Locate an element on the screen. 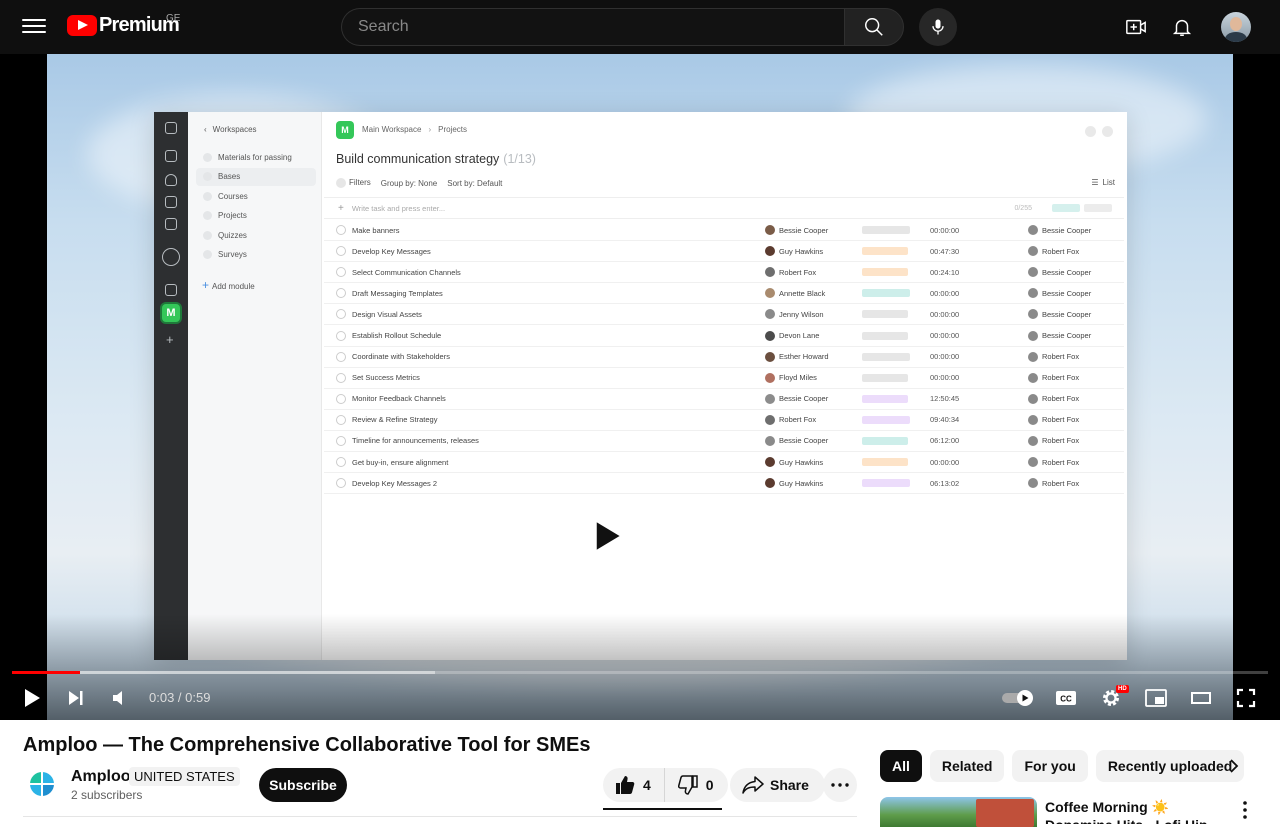 The width and height of the screenshot is (1280, 827). more-actions-button is located at coordinates (840, 785).